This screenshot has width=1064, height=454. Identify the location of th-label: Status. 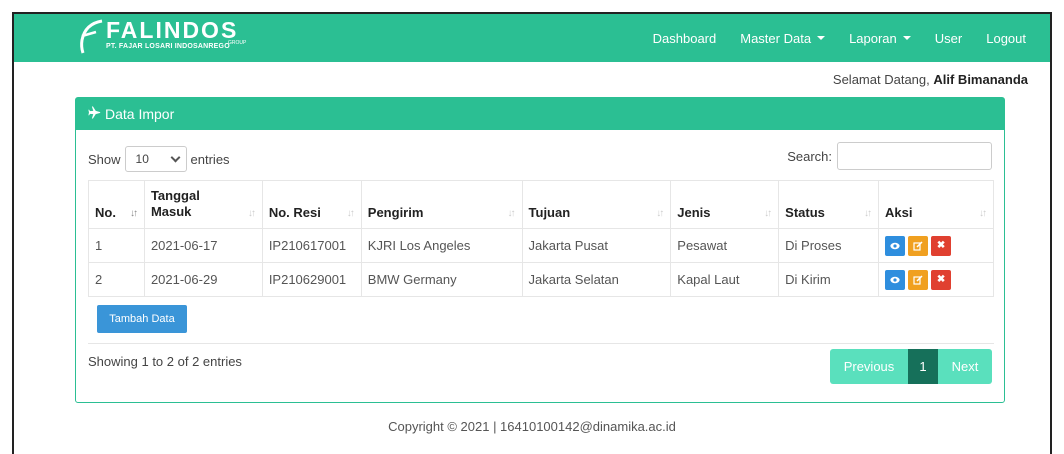
(805, 212).